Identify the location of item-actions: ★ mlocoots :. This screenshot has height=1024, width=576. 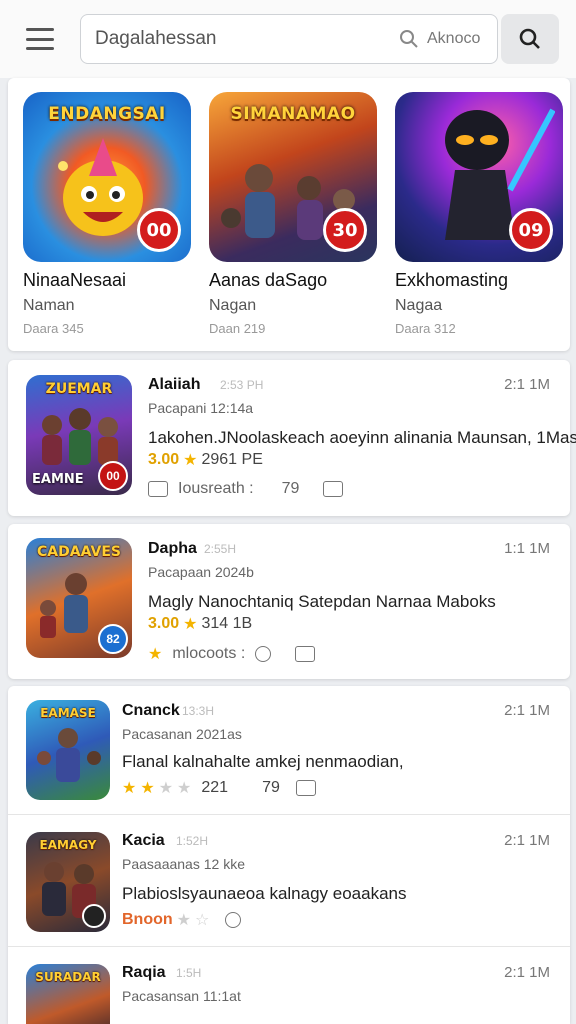
(232, 654).